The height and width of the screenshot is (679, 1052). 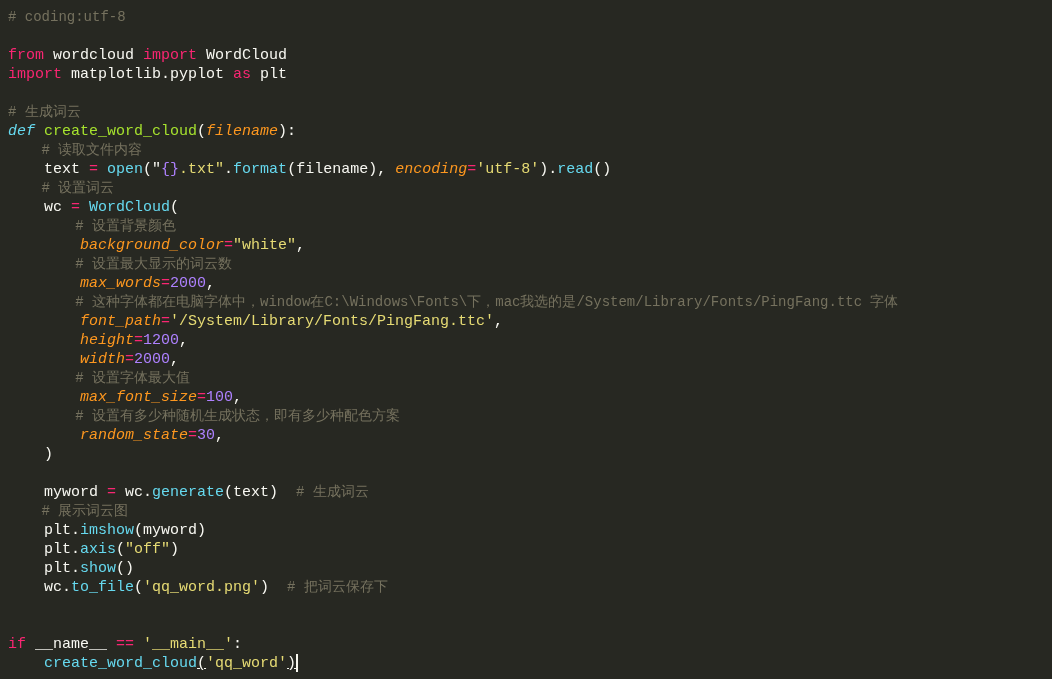 I want to click on code-line: # 生成词云, so click(x=44, y=112).